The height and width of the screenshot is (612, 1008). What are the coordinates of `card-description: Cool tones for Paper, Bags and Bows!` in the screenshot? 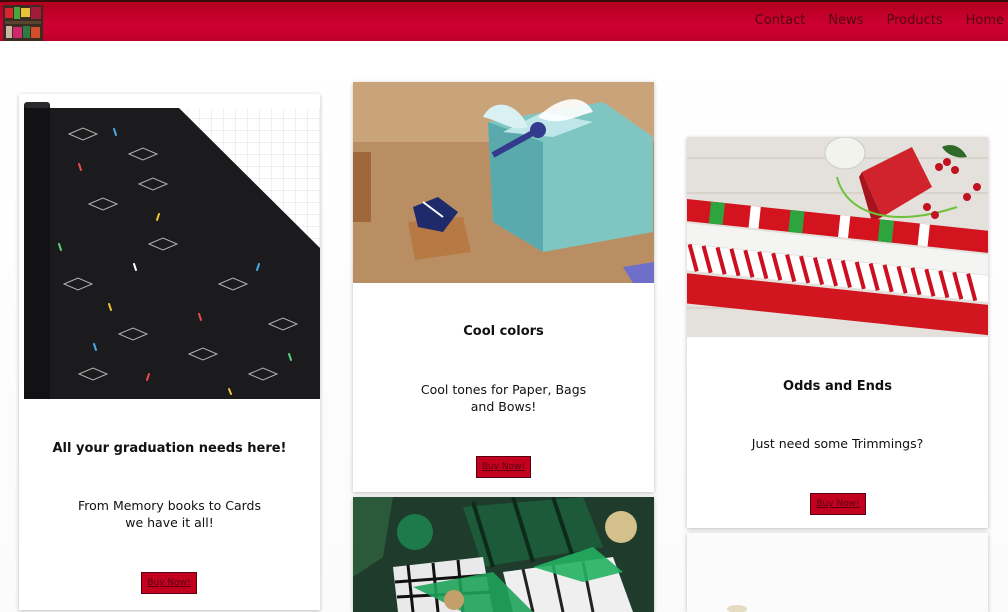 It's located at (503, 398).